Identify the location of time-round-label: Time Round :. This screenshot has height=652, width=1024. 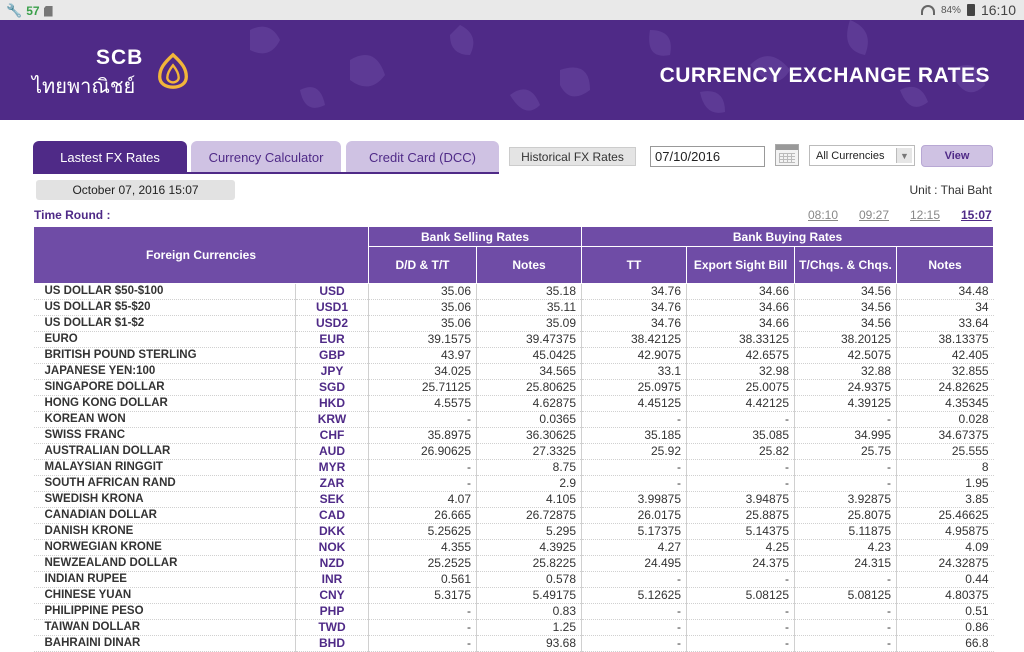
(72, 215).